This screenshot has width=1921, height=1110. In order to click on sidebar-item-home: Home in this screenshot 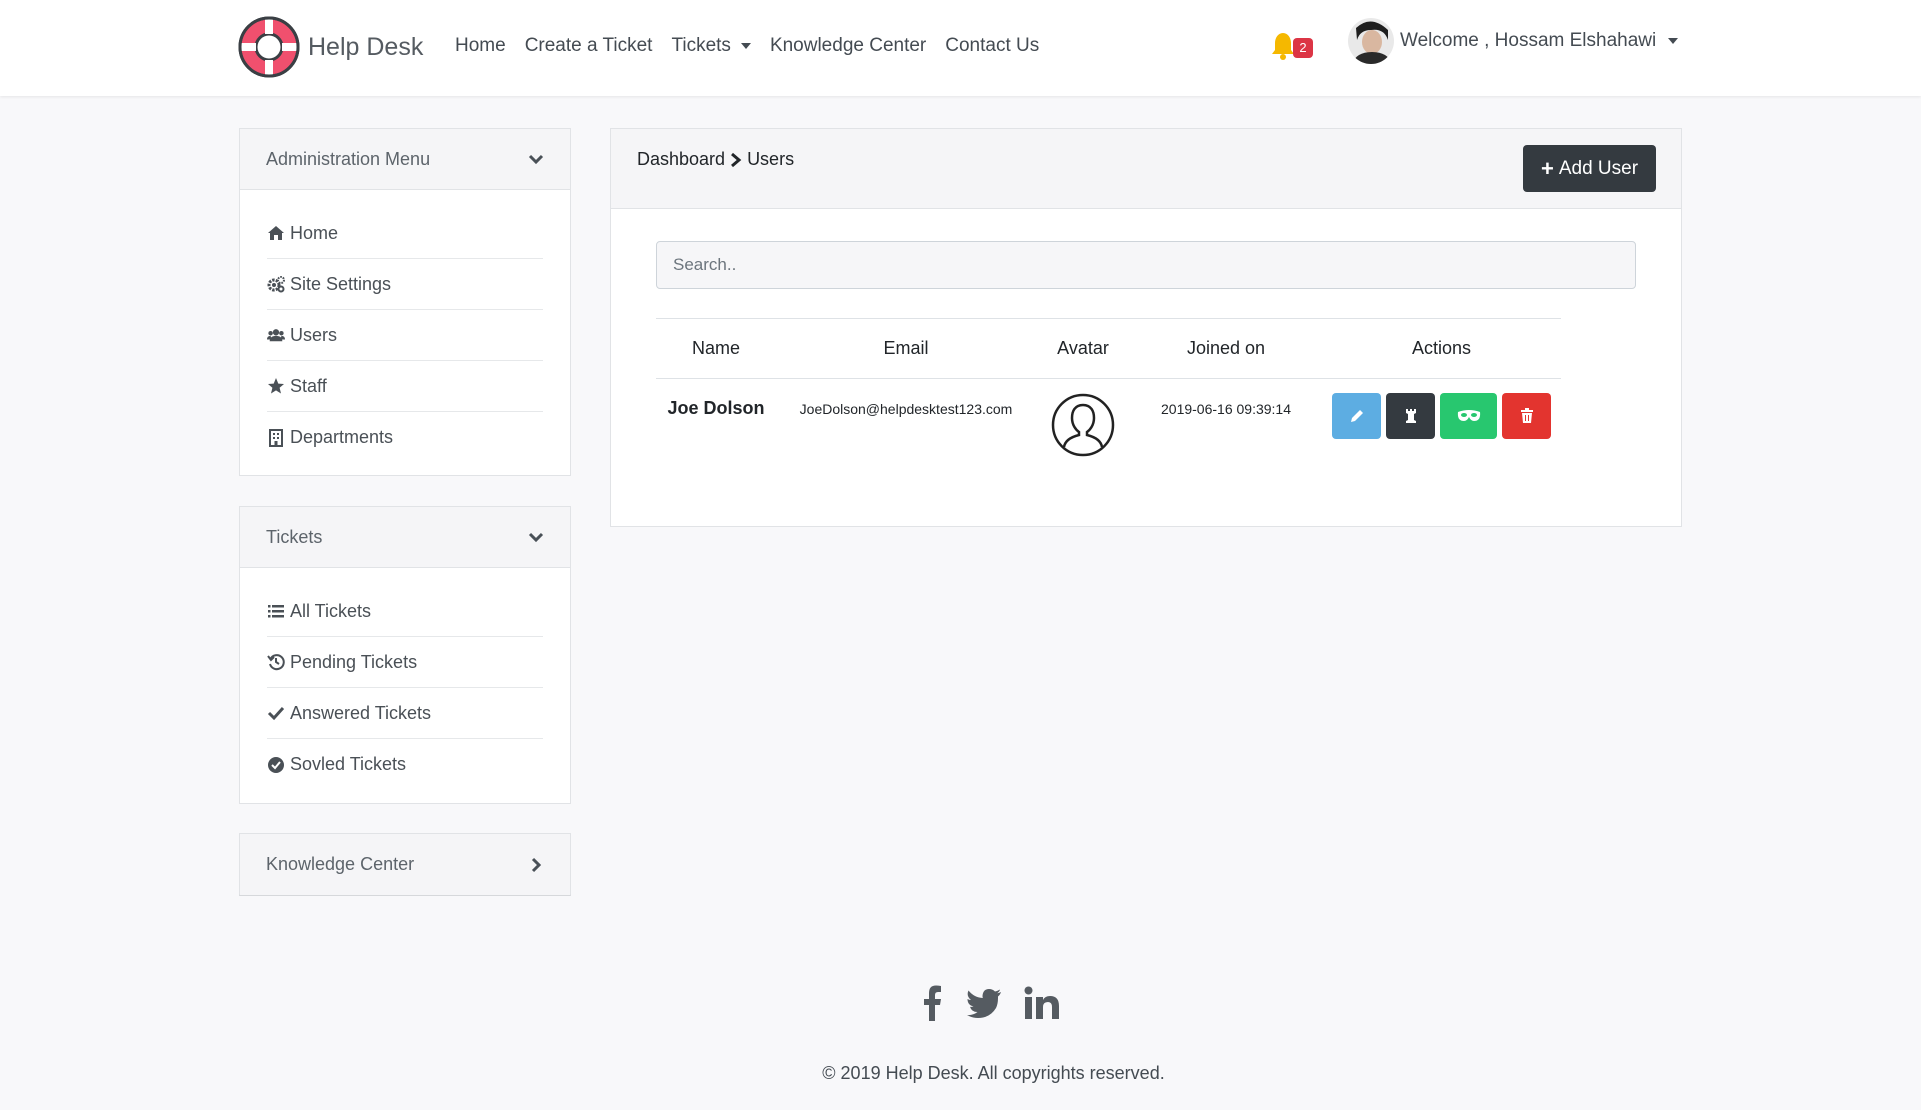, I will do `click(405, 233)`.